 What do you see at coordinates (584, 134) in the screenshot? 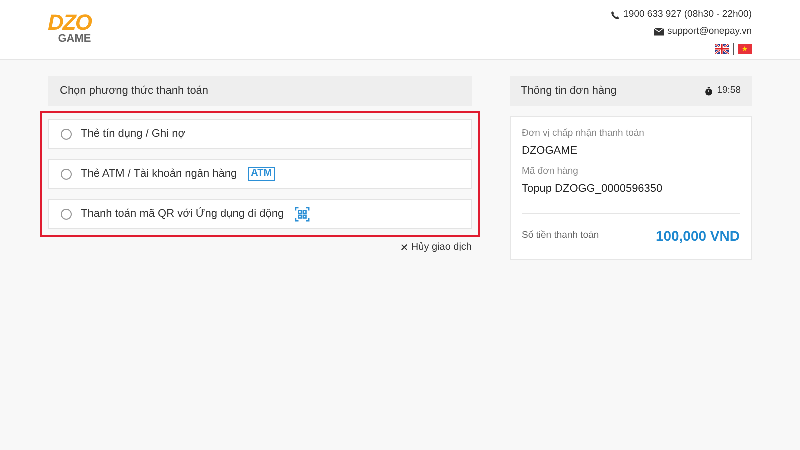
I see `field-label: Đơn vị chấp nhận thanh toán` at bounding box center [584, 134].